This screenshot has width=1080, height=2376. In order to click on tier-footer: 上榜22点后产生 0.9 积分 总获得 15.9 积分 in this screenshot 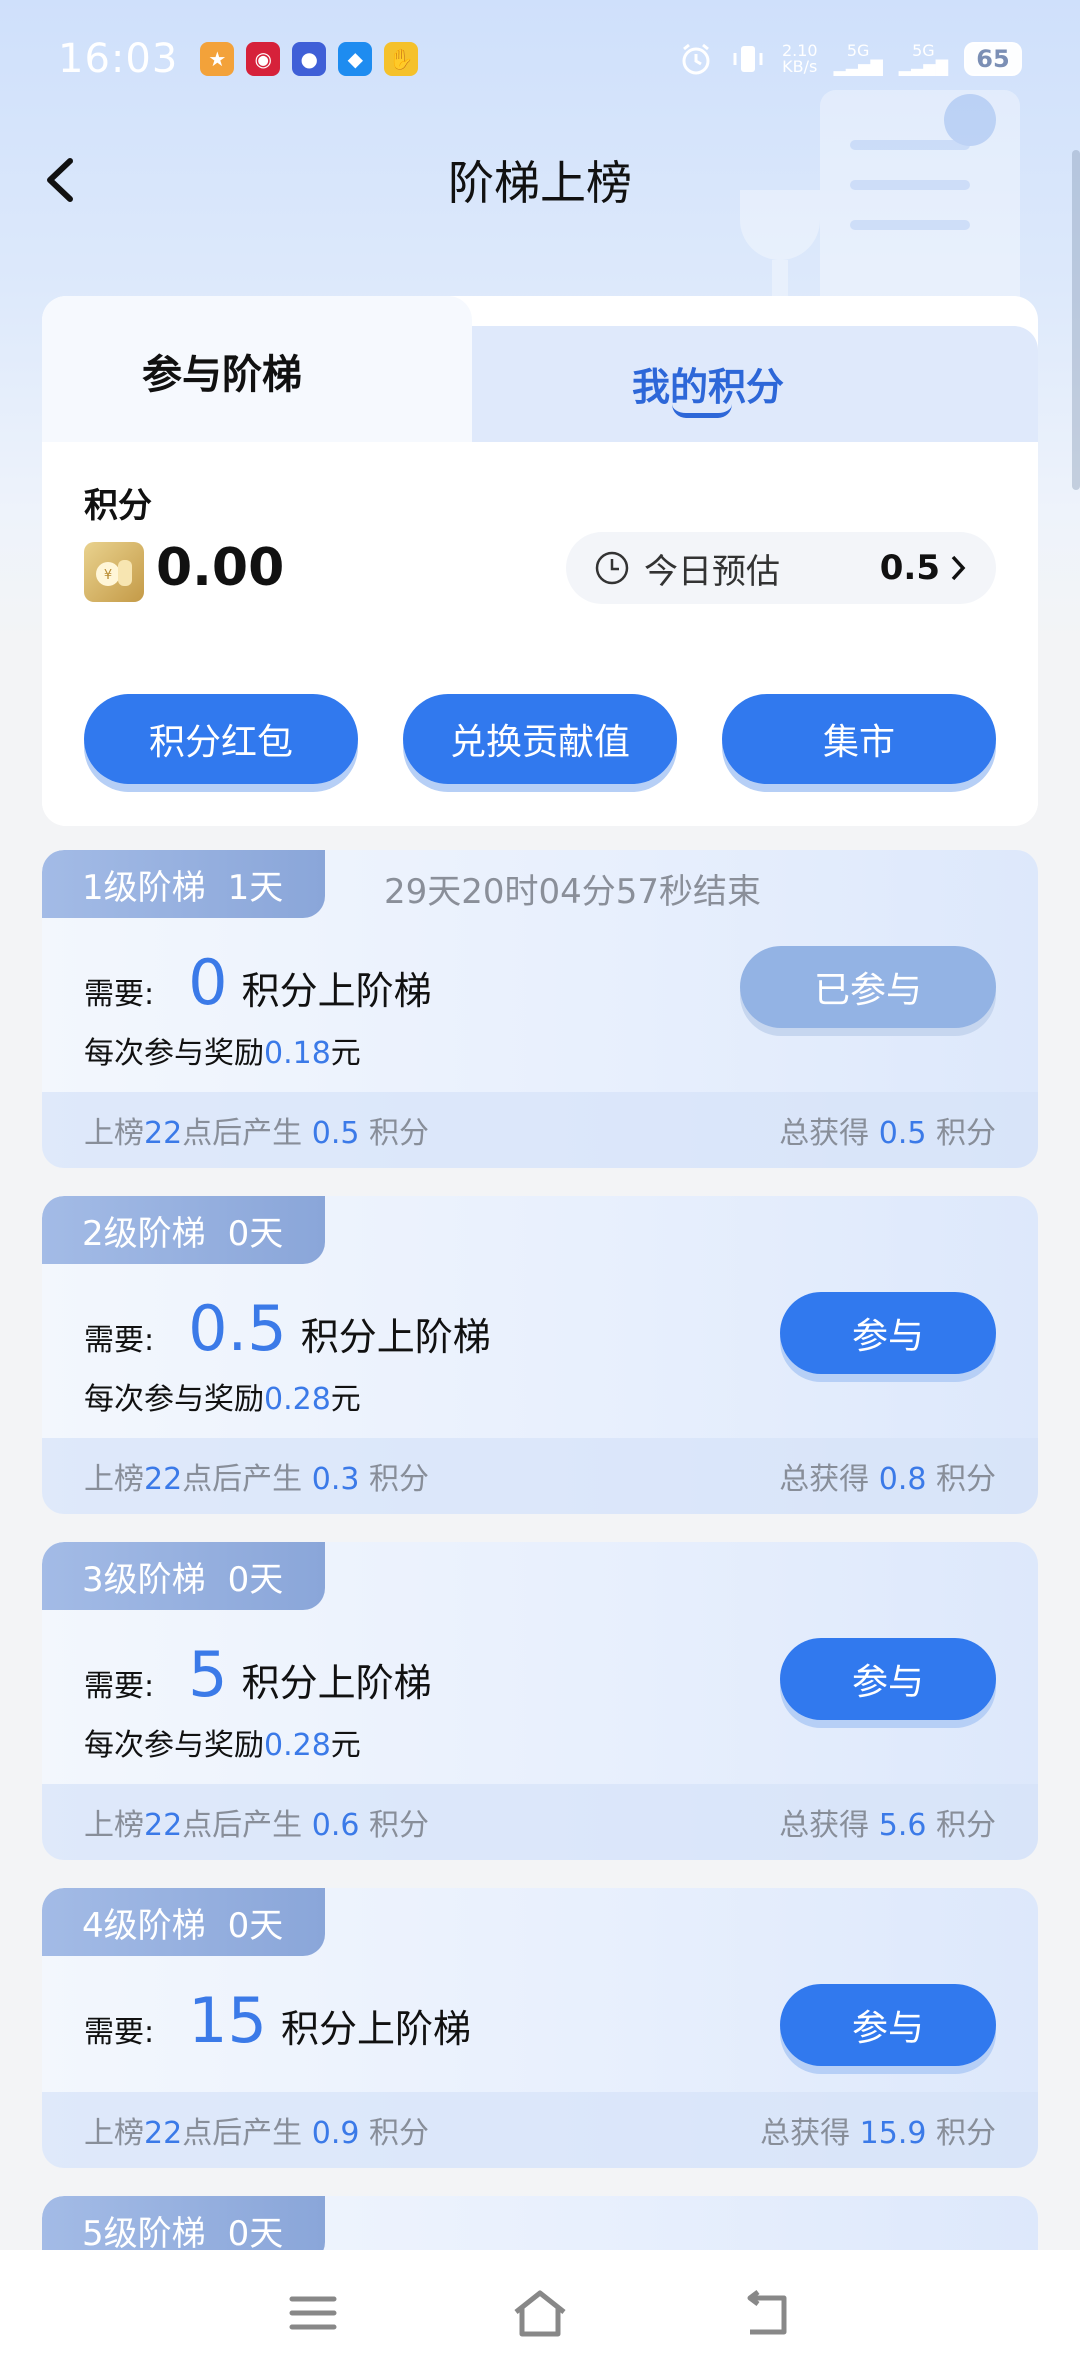, I will do `click(540, 2130)`.